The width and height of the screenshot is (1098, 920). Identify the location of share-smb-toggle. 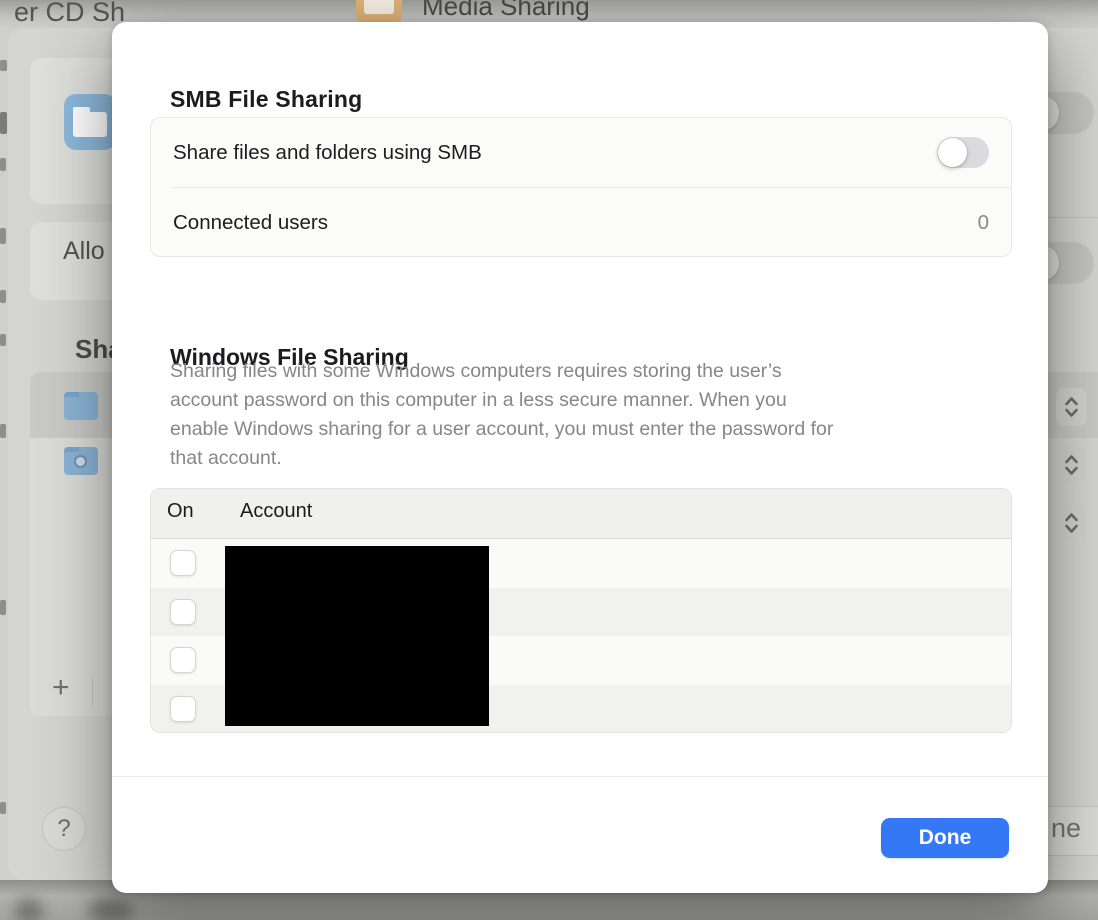
(963, 152).